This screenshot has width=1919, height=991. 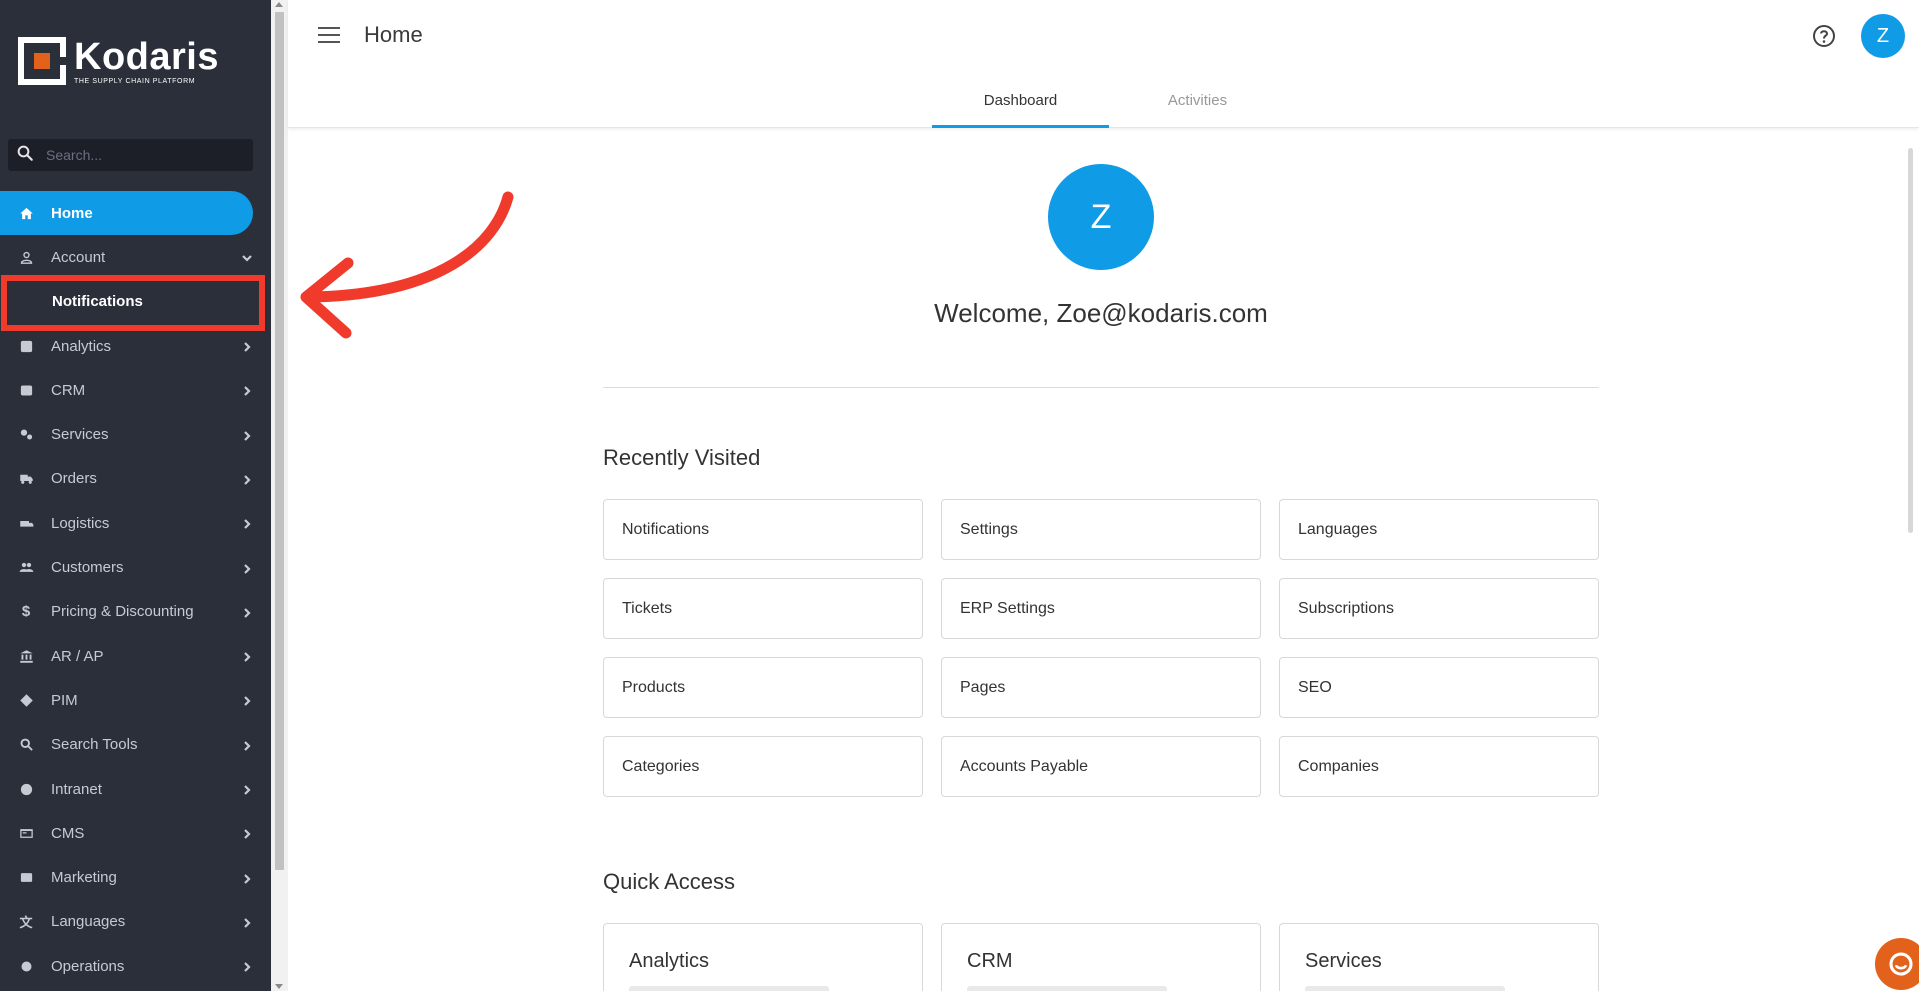 What do you see at coordinates (763, 957) in the screenshot?
I see `quick-access-analytics: Analytics` at bounding box center [763, 957].